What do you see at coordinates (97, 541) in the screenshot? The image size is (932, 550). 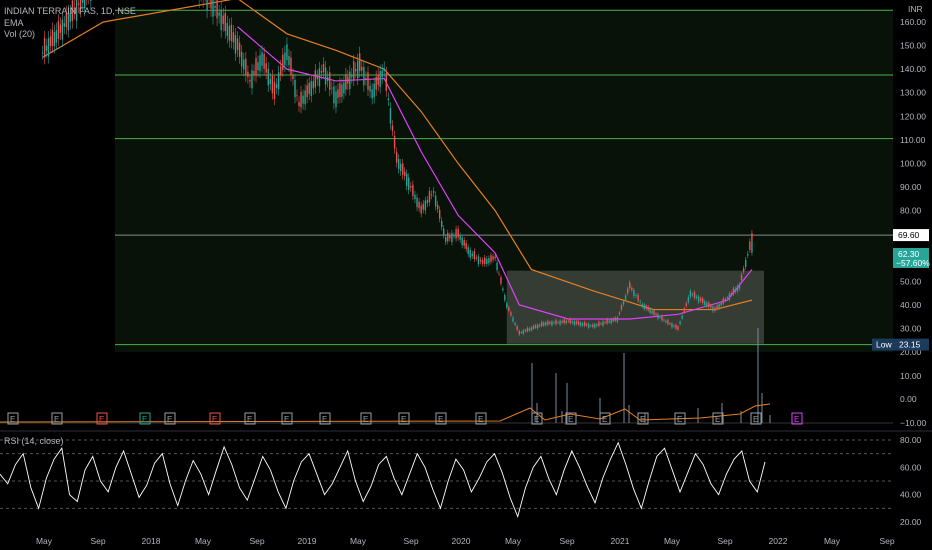 I see `x-tick-label: Sep` at bounding box center [97, 541].